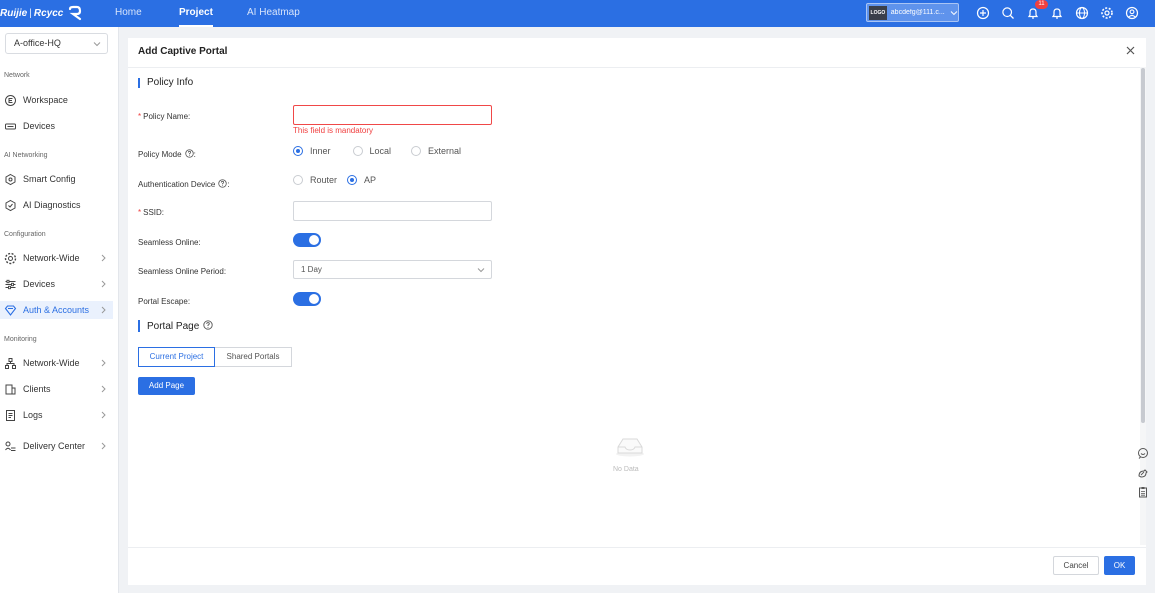 This screenshot has height=593, width=1155. I want to click on logs-icon, so click(10, 415).